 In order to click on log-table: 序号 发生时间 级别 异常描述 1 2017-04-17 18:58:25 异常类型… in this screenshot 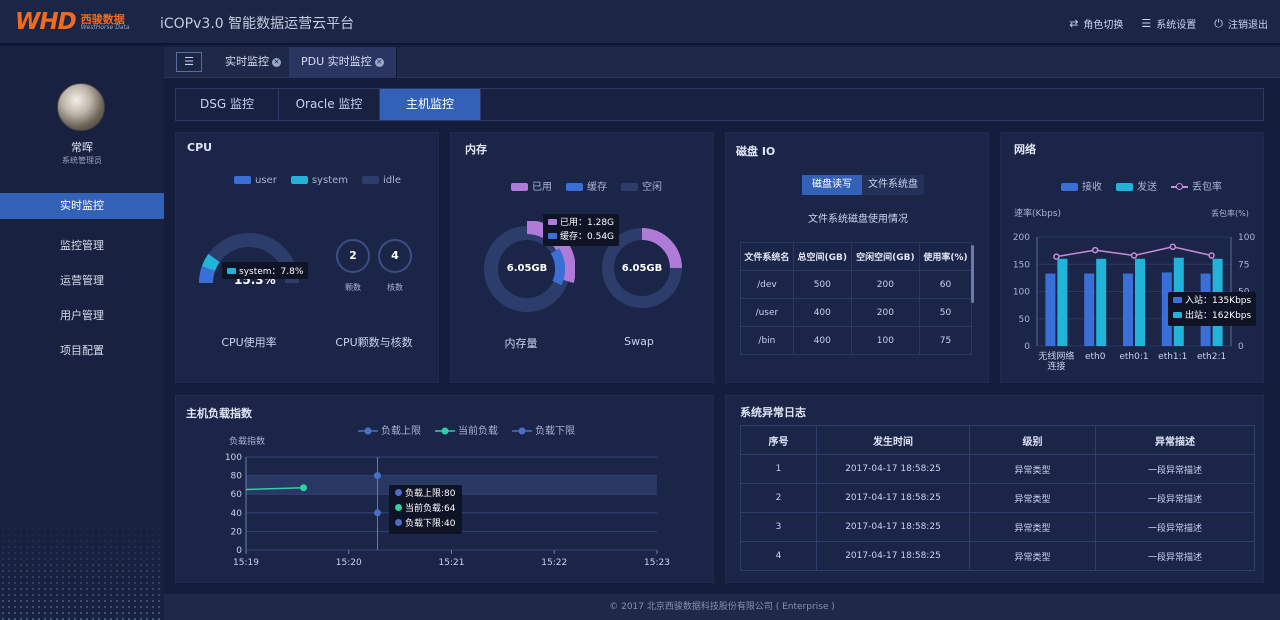, I will do `click(997, 498)`.